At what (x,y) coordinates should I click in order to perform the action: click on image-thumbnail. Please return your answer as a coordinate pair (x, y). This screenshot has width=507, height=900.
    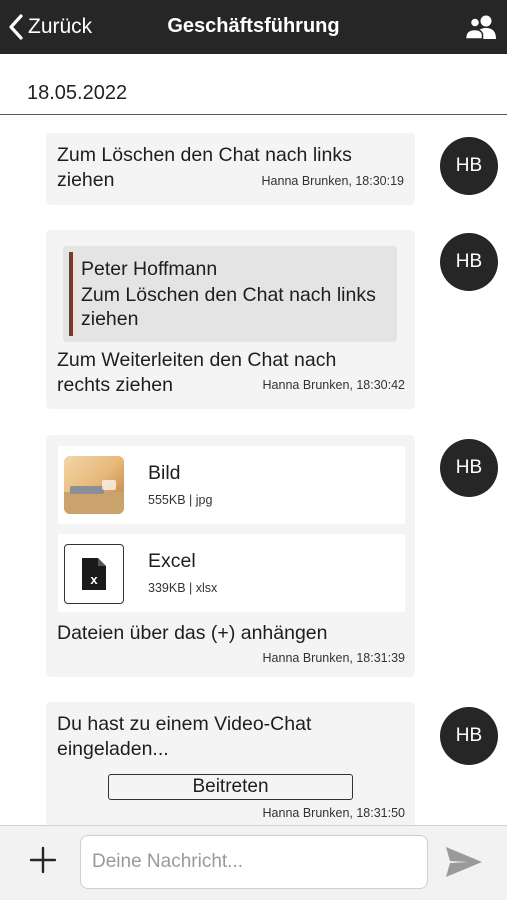
    Looking at the image, I should click on (94, 485).